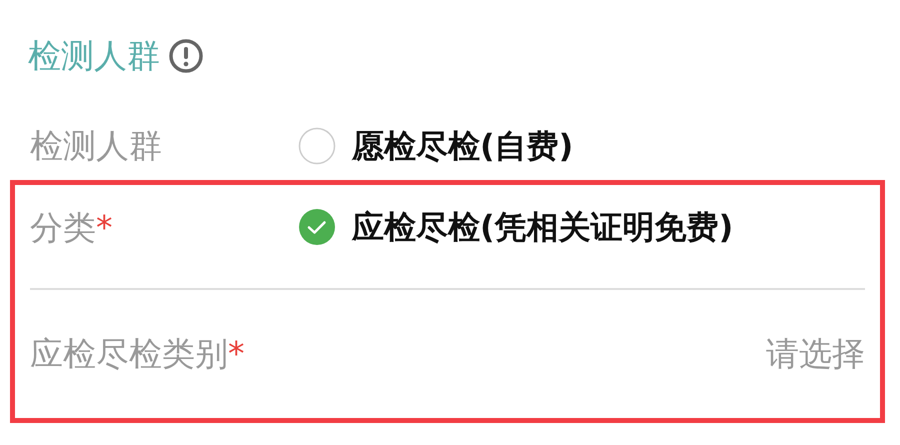  Describe the element at coordinates (63, 228) in the screenshot. I see `field-label: 分类` at that location.